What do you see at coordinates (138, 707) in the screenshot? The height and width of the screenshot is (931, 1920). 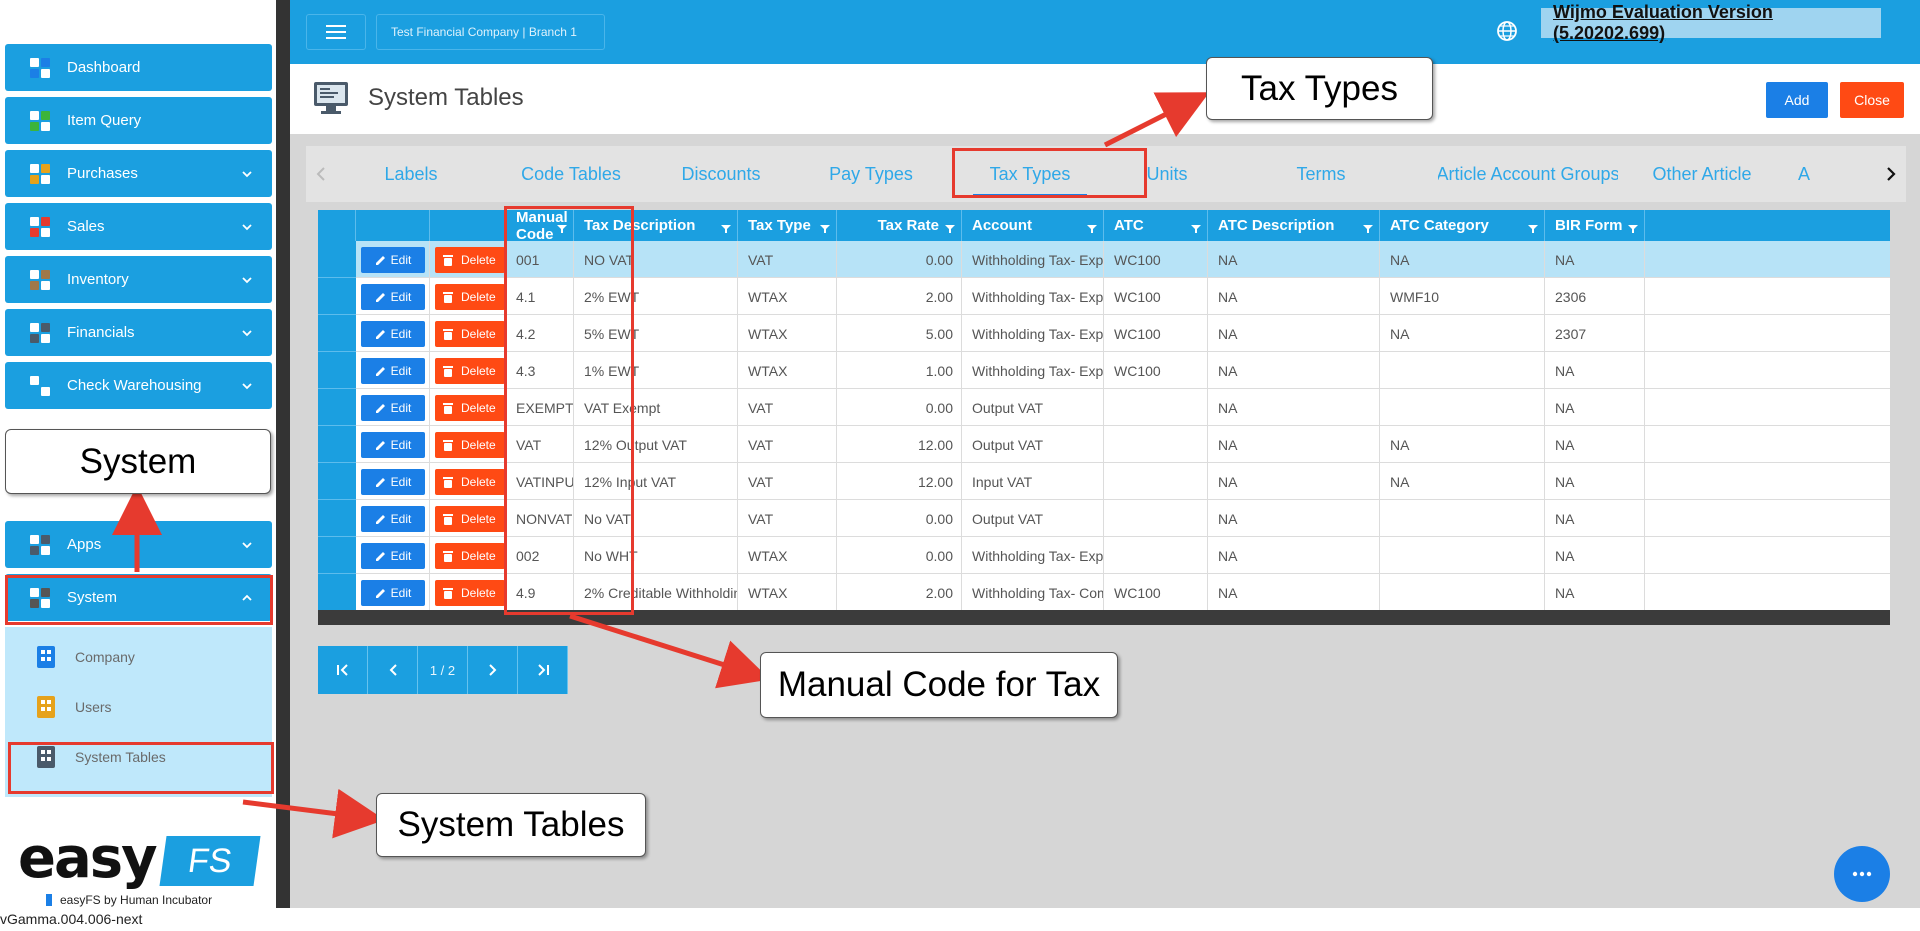 I see `sidebar-subitem-users: Users` at bounding box center [138, 707].